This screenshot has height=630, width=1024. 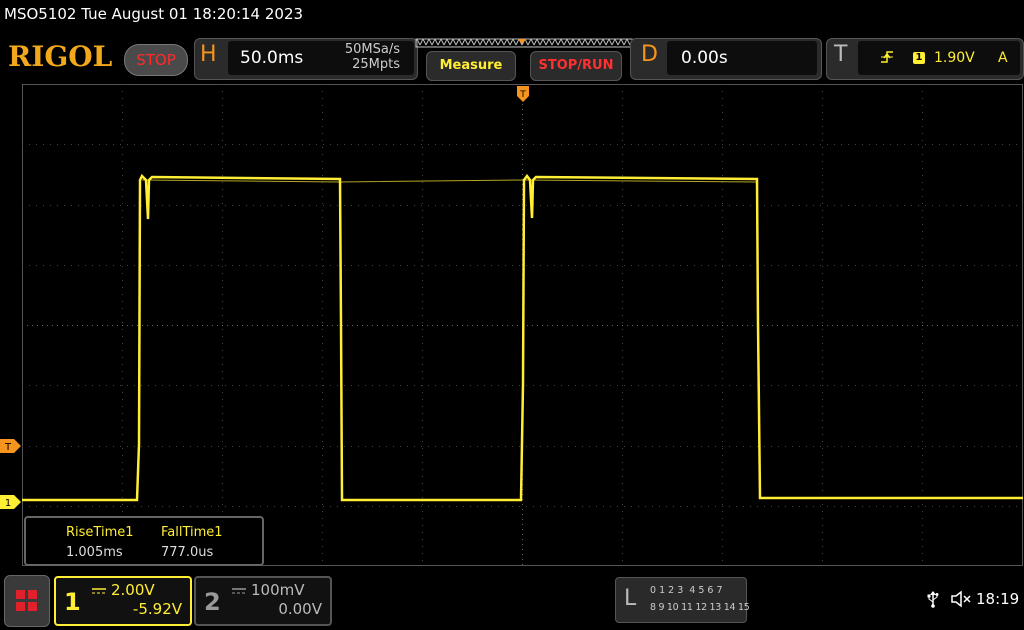 What do you see at coordinates (376, 64) in the screenshot?
I see `memory-depth: 25Mpts` at bounding box center [376, 64].